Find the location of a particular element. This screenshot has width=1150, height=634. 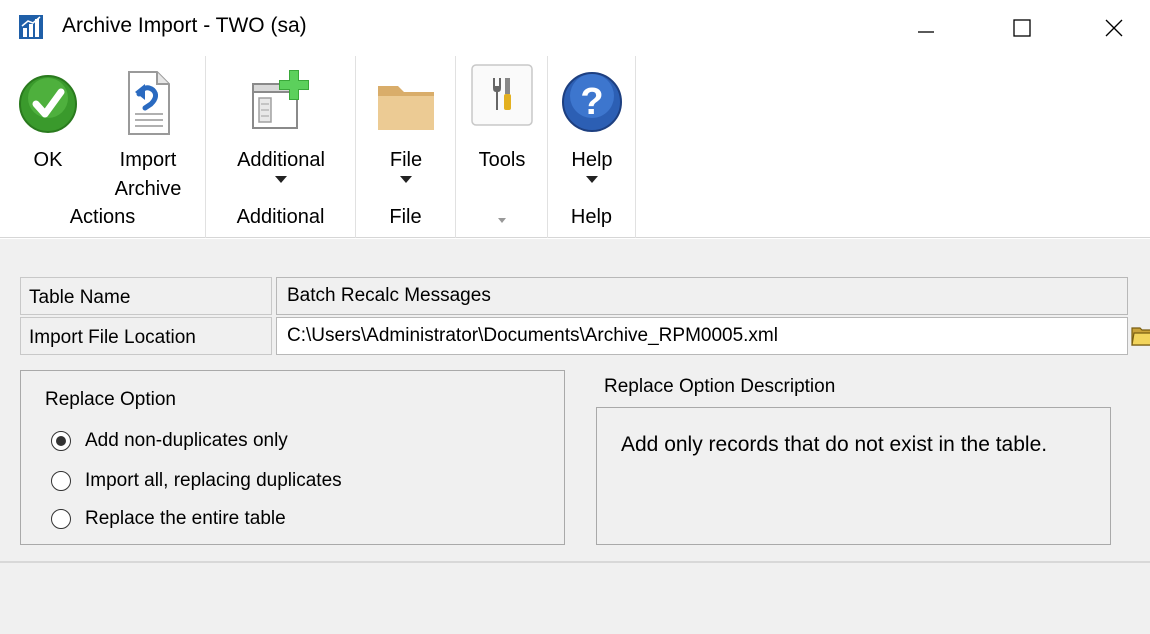

check-icon is located at coordinates (48, 104).